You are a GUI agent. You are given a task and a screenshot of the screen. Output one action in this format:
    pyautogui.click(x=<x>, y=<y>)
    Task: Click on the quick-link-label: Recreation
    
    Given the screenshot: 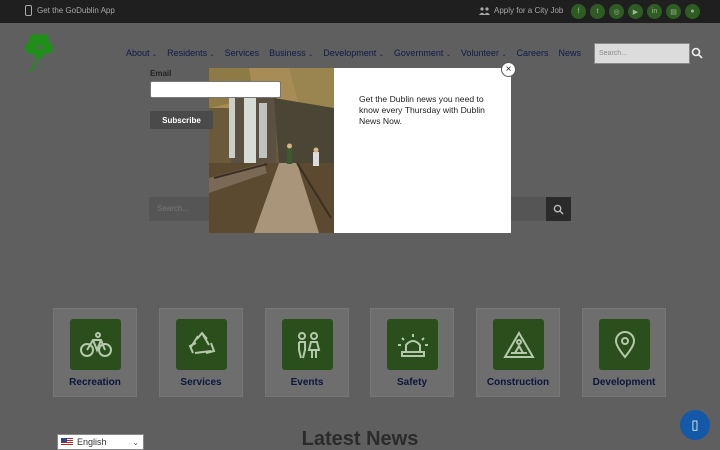 What is the action you would take?
    pyautogui.click(x=95, y=382)
    